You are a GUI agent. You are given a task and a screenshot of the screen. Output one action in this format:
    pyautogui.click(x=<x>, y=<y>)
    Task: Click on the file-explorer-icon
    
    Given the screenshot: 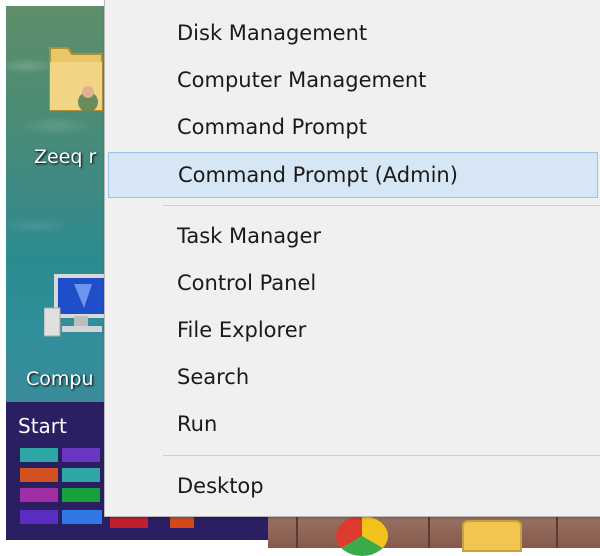 What is the action you would take?
    pyautogui.click(x=492, y=536)
    